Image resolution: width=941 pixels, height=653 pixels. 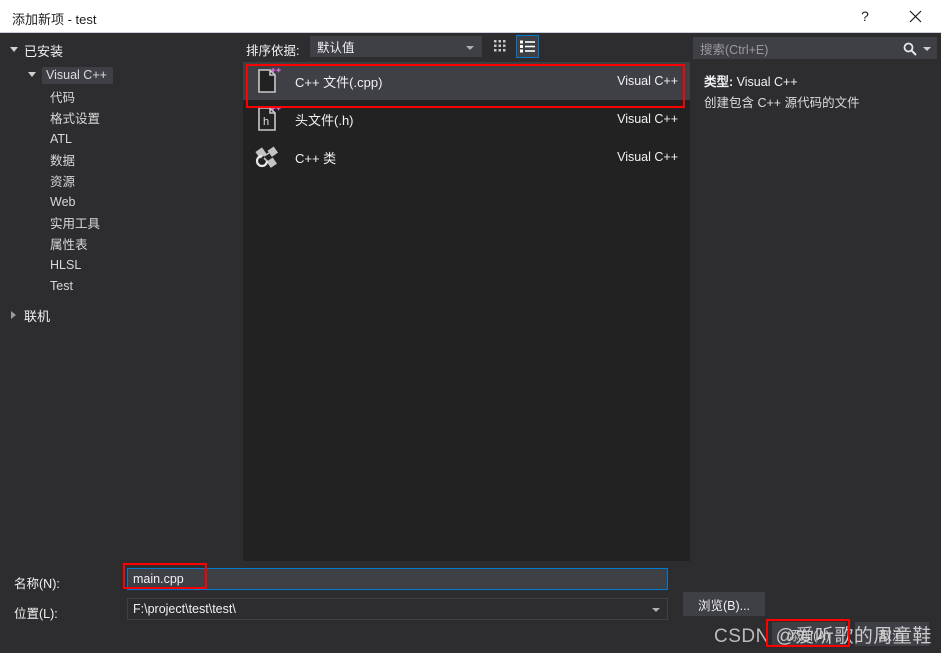 What do you see at coordinates (397, 579) in the screenshot?
I see `name-input: main.cpp` at bounding box center [397, 579].